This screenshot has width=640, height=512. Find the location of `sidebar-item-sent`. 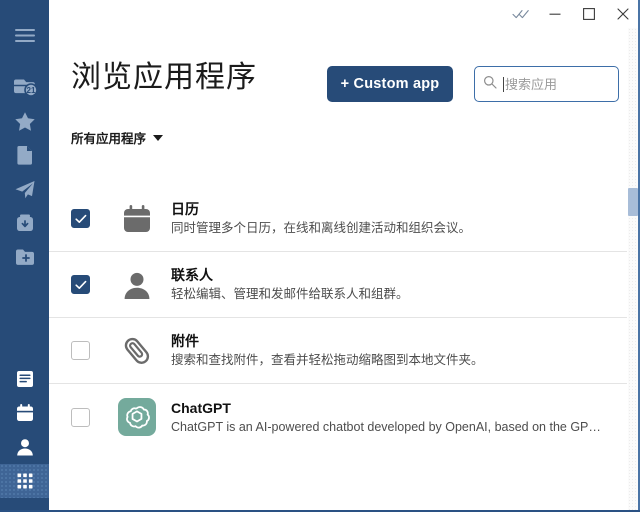

sidebar-item-sent is located at coordinates (24, 189).